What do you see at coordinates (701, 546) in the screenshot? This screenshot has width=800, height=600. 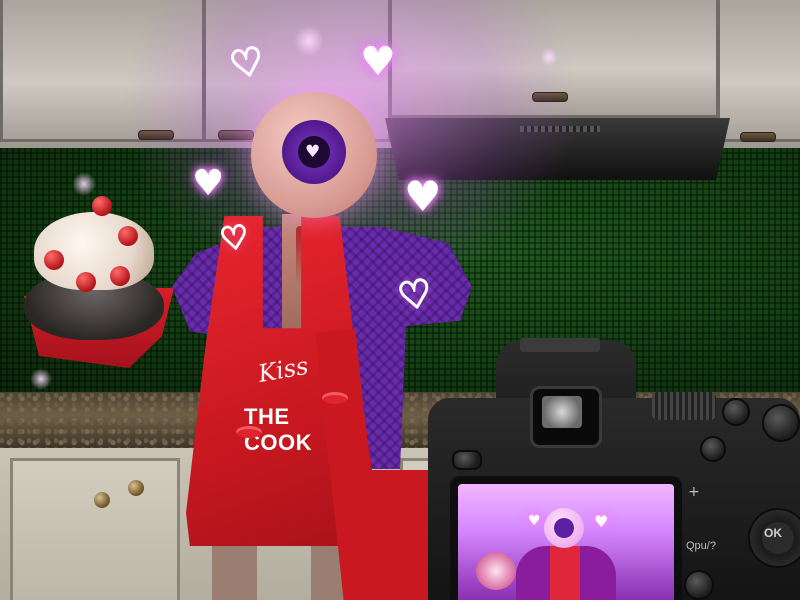 I see `camera-button-label: Qpu/?` at bounding box center [701, 546].